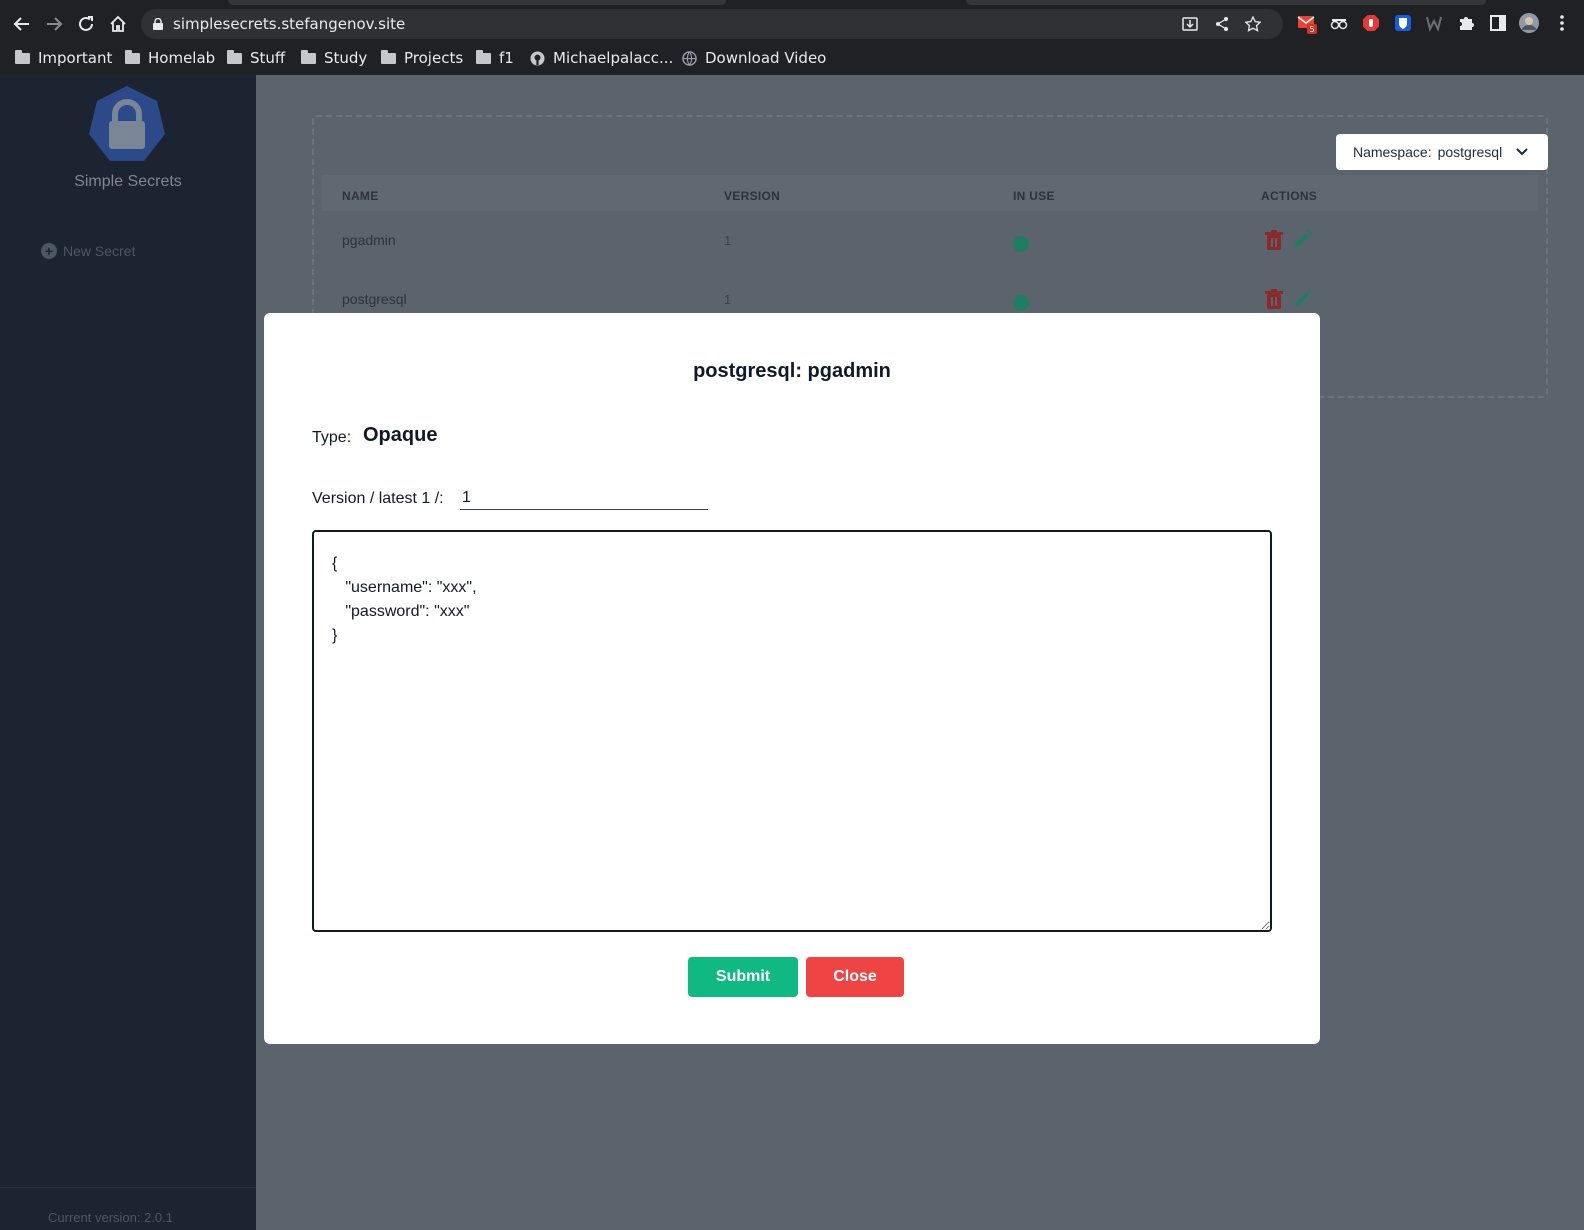 The height and width of the screenshot is (1230, 1584). What do you see at coordinates (752, 196) in the screenshot?
I see `column-header-version: VERSION` at bounding box center [752, 196].